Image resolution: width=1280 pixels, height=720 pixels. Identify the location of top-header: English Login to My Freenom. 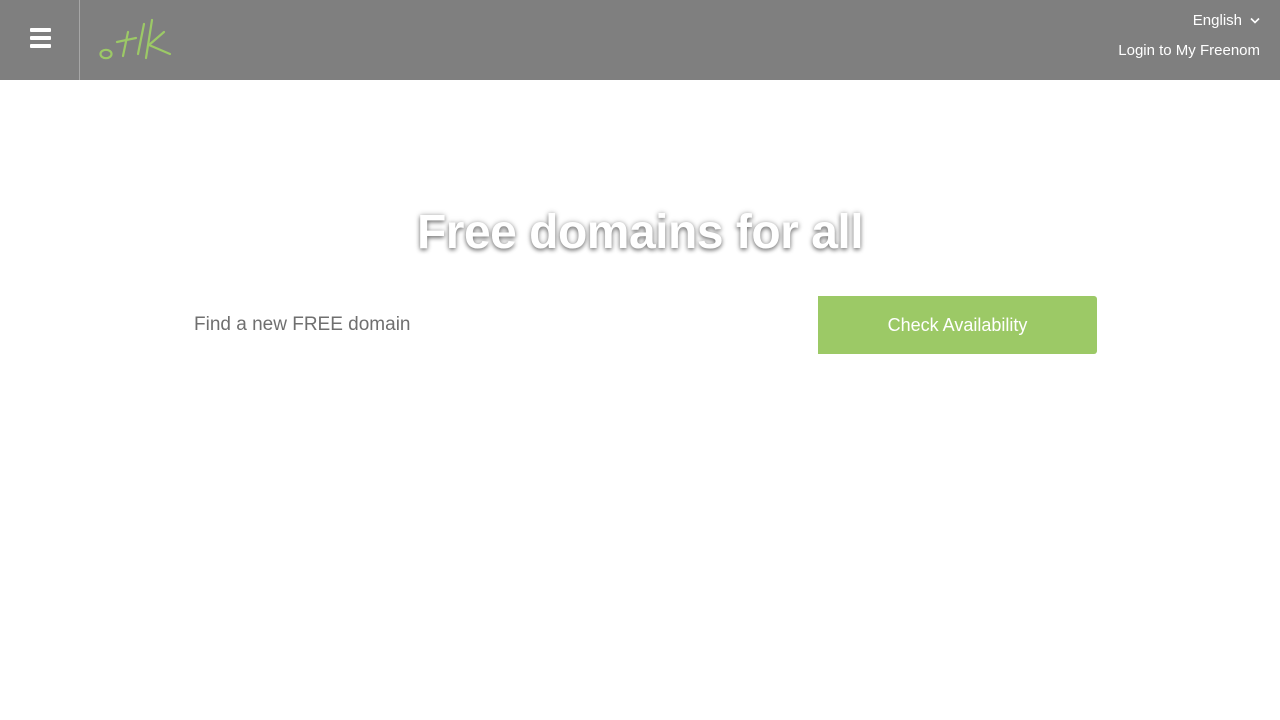
(640, 40).